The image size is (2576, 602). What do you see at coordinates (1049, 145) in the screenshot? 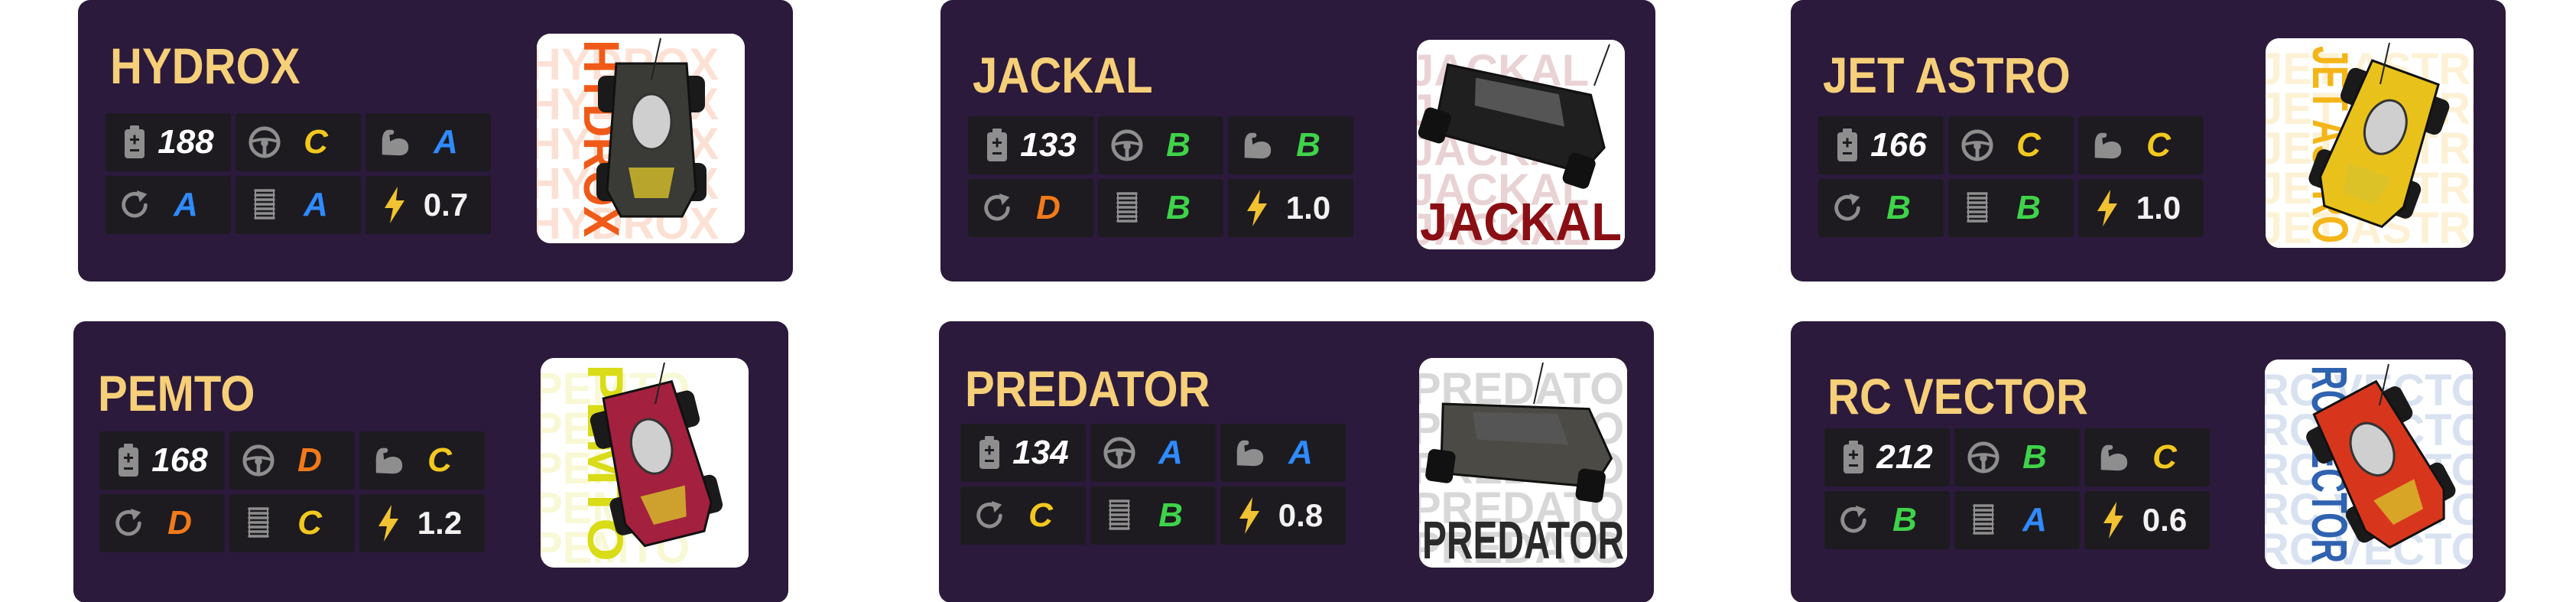
I see `stat-battery-value: 133` at bounding box center [1049, 145].